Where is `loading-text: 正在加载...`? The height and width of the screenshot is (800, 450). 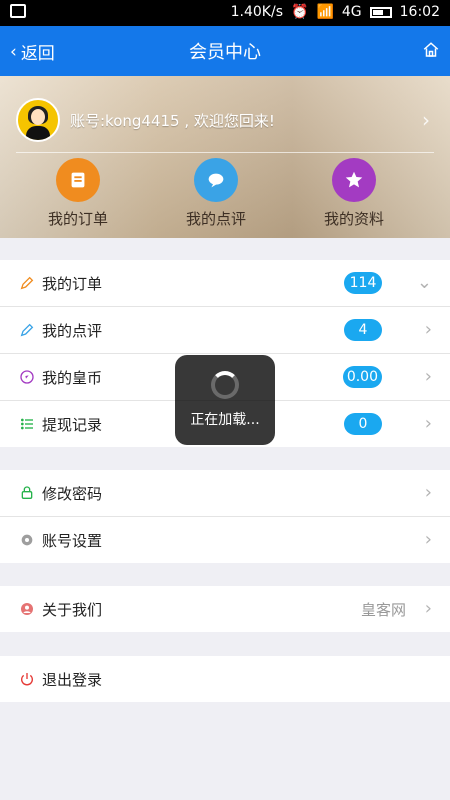
loading-text: 正在加载... is located at coordinates (225, 420).